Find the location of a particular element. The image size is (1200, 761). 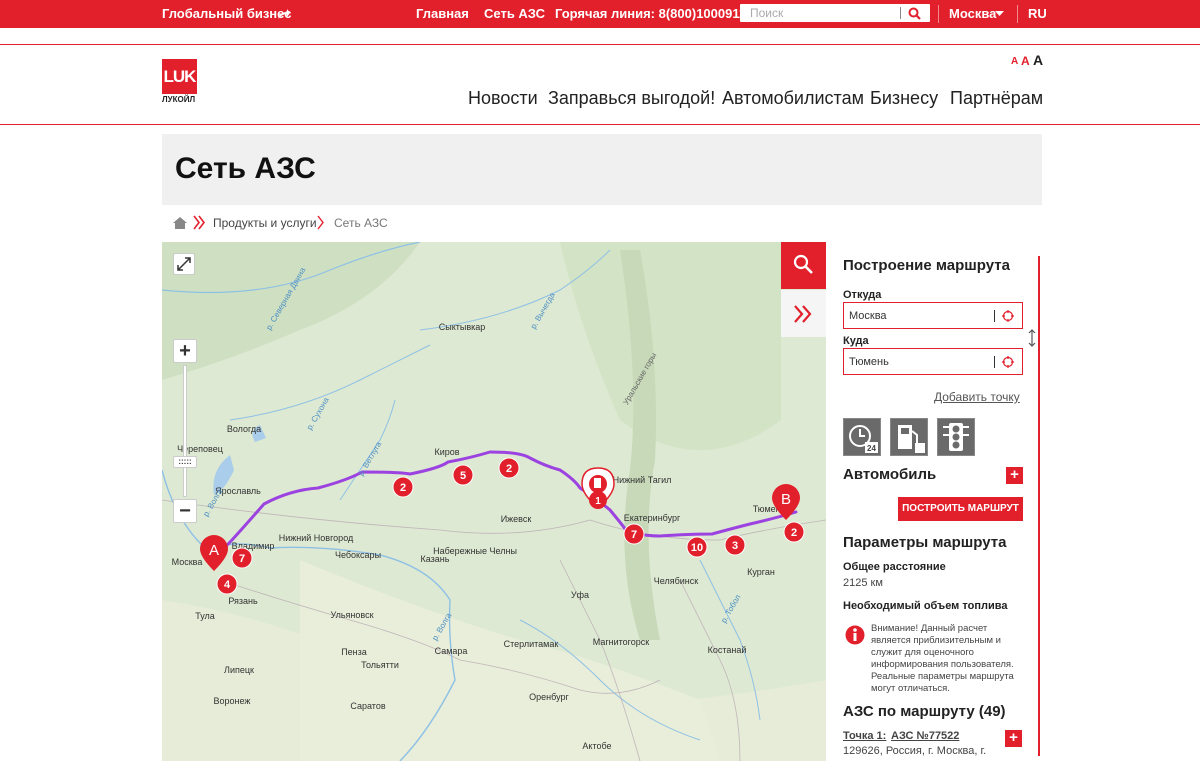

route-marker: 3 is located at coordinates (735, 545).